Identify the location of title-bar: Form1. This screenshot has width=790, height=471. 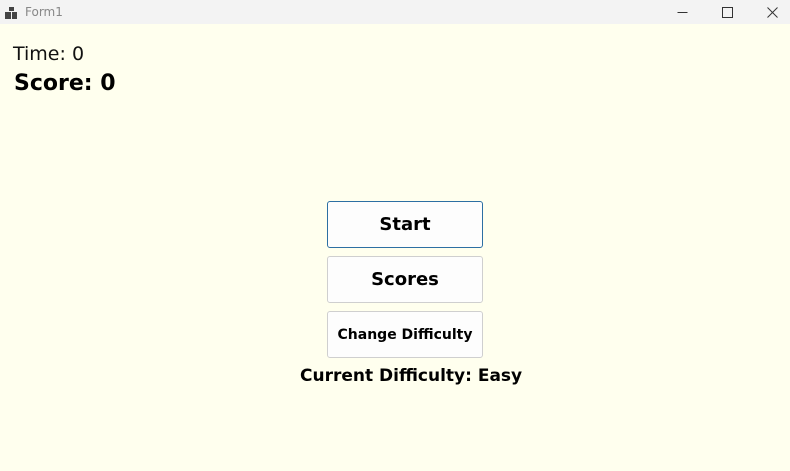
(395, 12).